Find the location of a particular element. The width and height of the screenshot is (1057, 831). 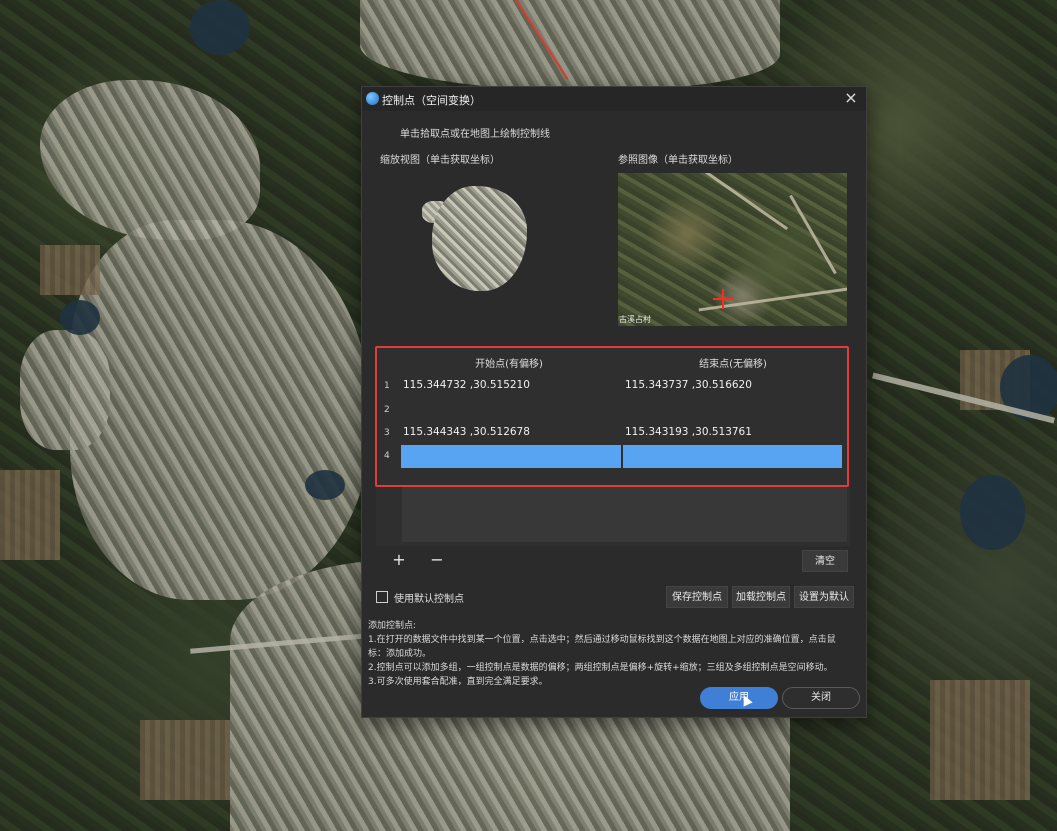

crosshair-marker-icon is located at coordinates (723, 299).